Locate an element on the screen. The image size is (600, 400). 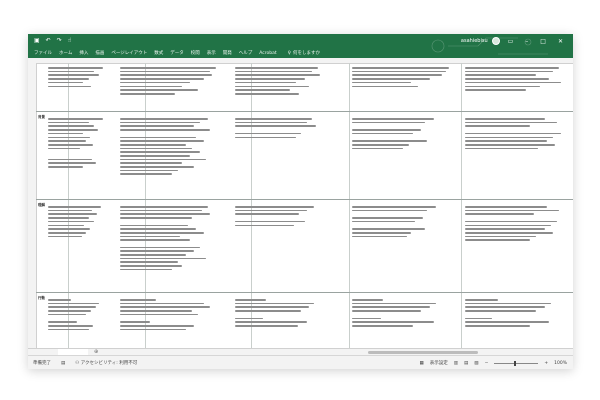
tab-insert: 挿入 is located at coordinates (83, 53).